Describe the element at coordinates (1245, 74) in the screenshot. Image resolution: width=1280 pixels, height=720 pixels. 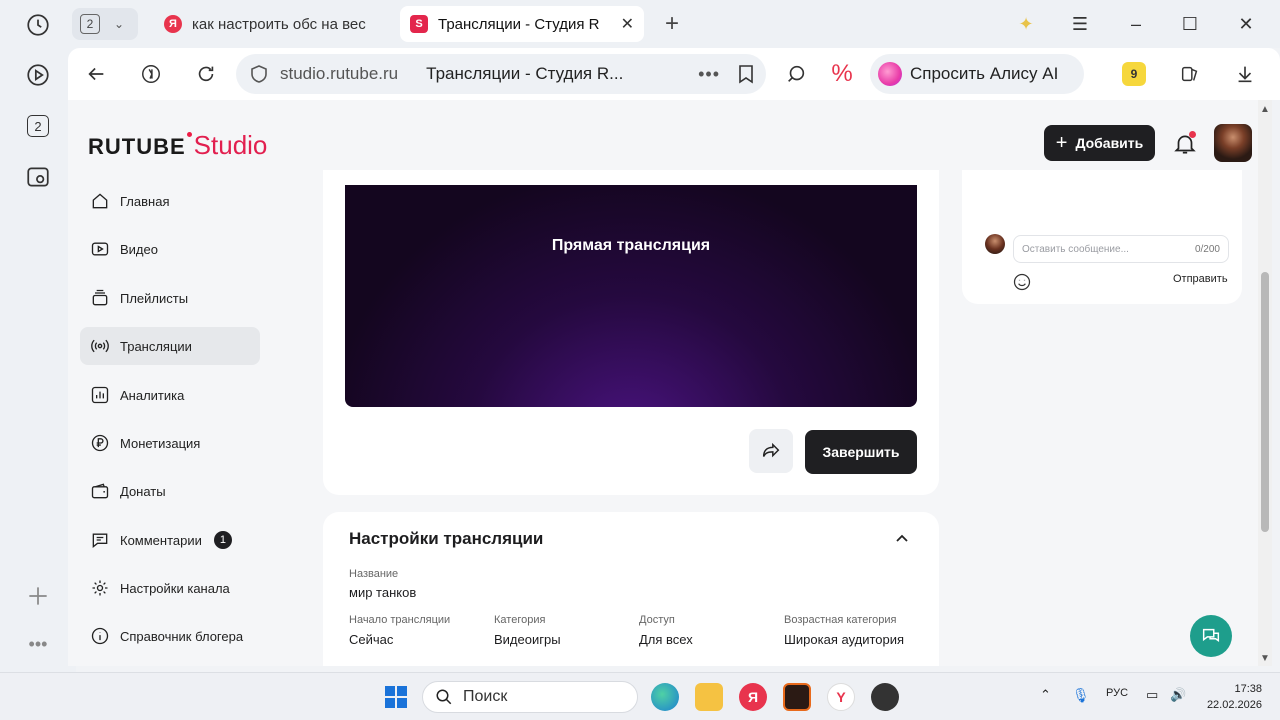
I see `download-icon` at that location.